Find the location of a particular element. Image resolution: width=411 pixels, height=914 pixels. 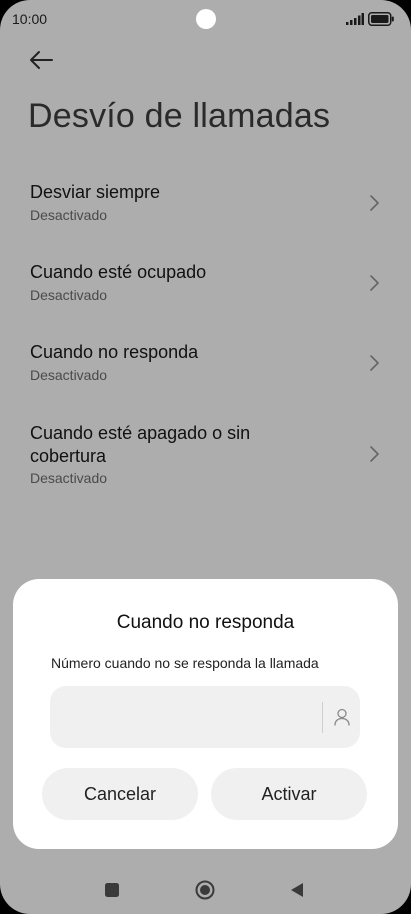

person-icon is located at coordinates (342, 717).